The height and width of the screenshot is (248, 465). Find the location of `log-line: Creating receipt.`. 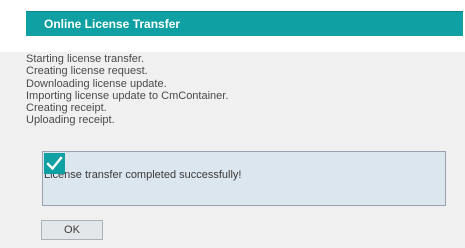

log-line: Creating receipt. is located at coordinates (66, 108).